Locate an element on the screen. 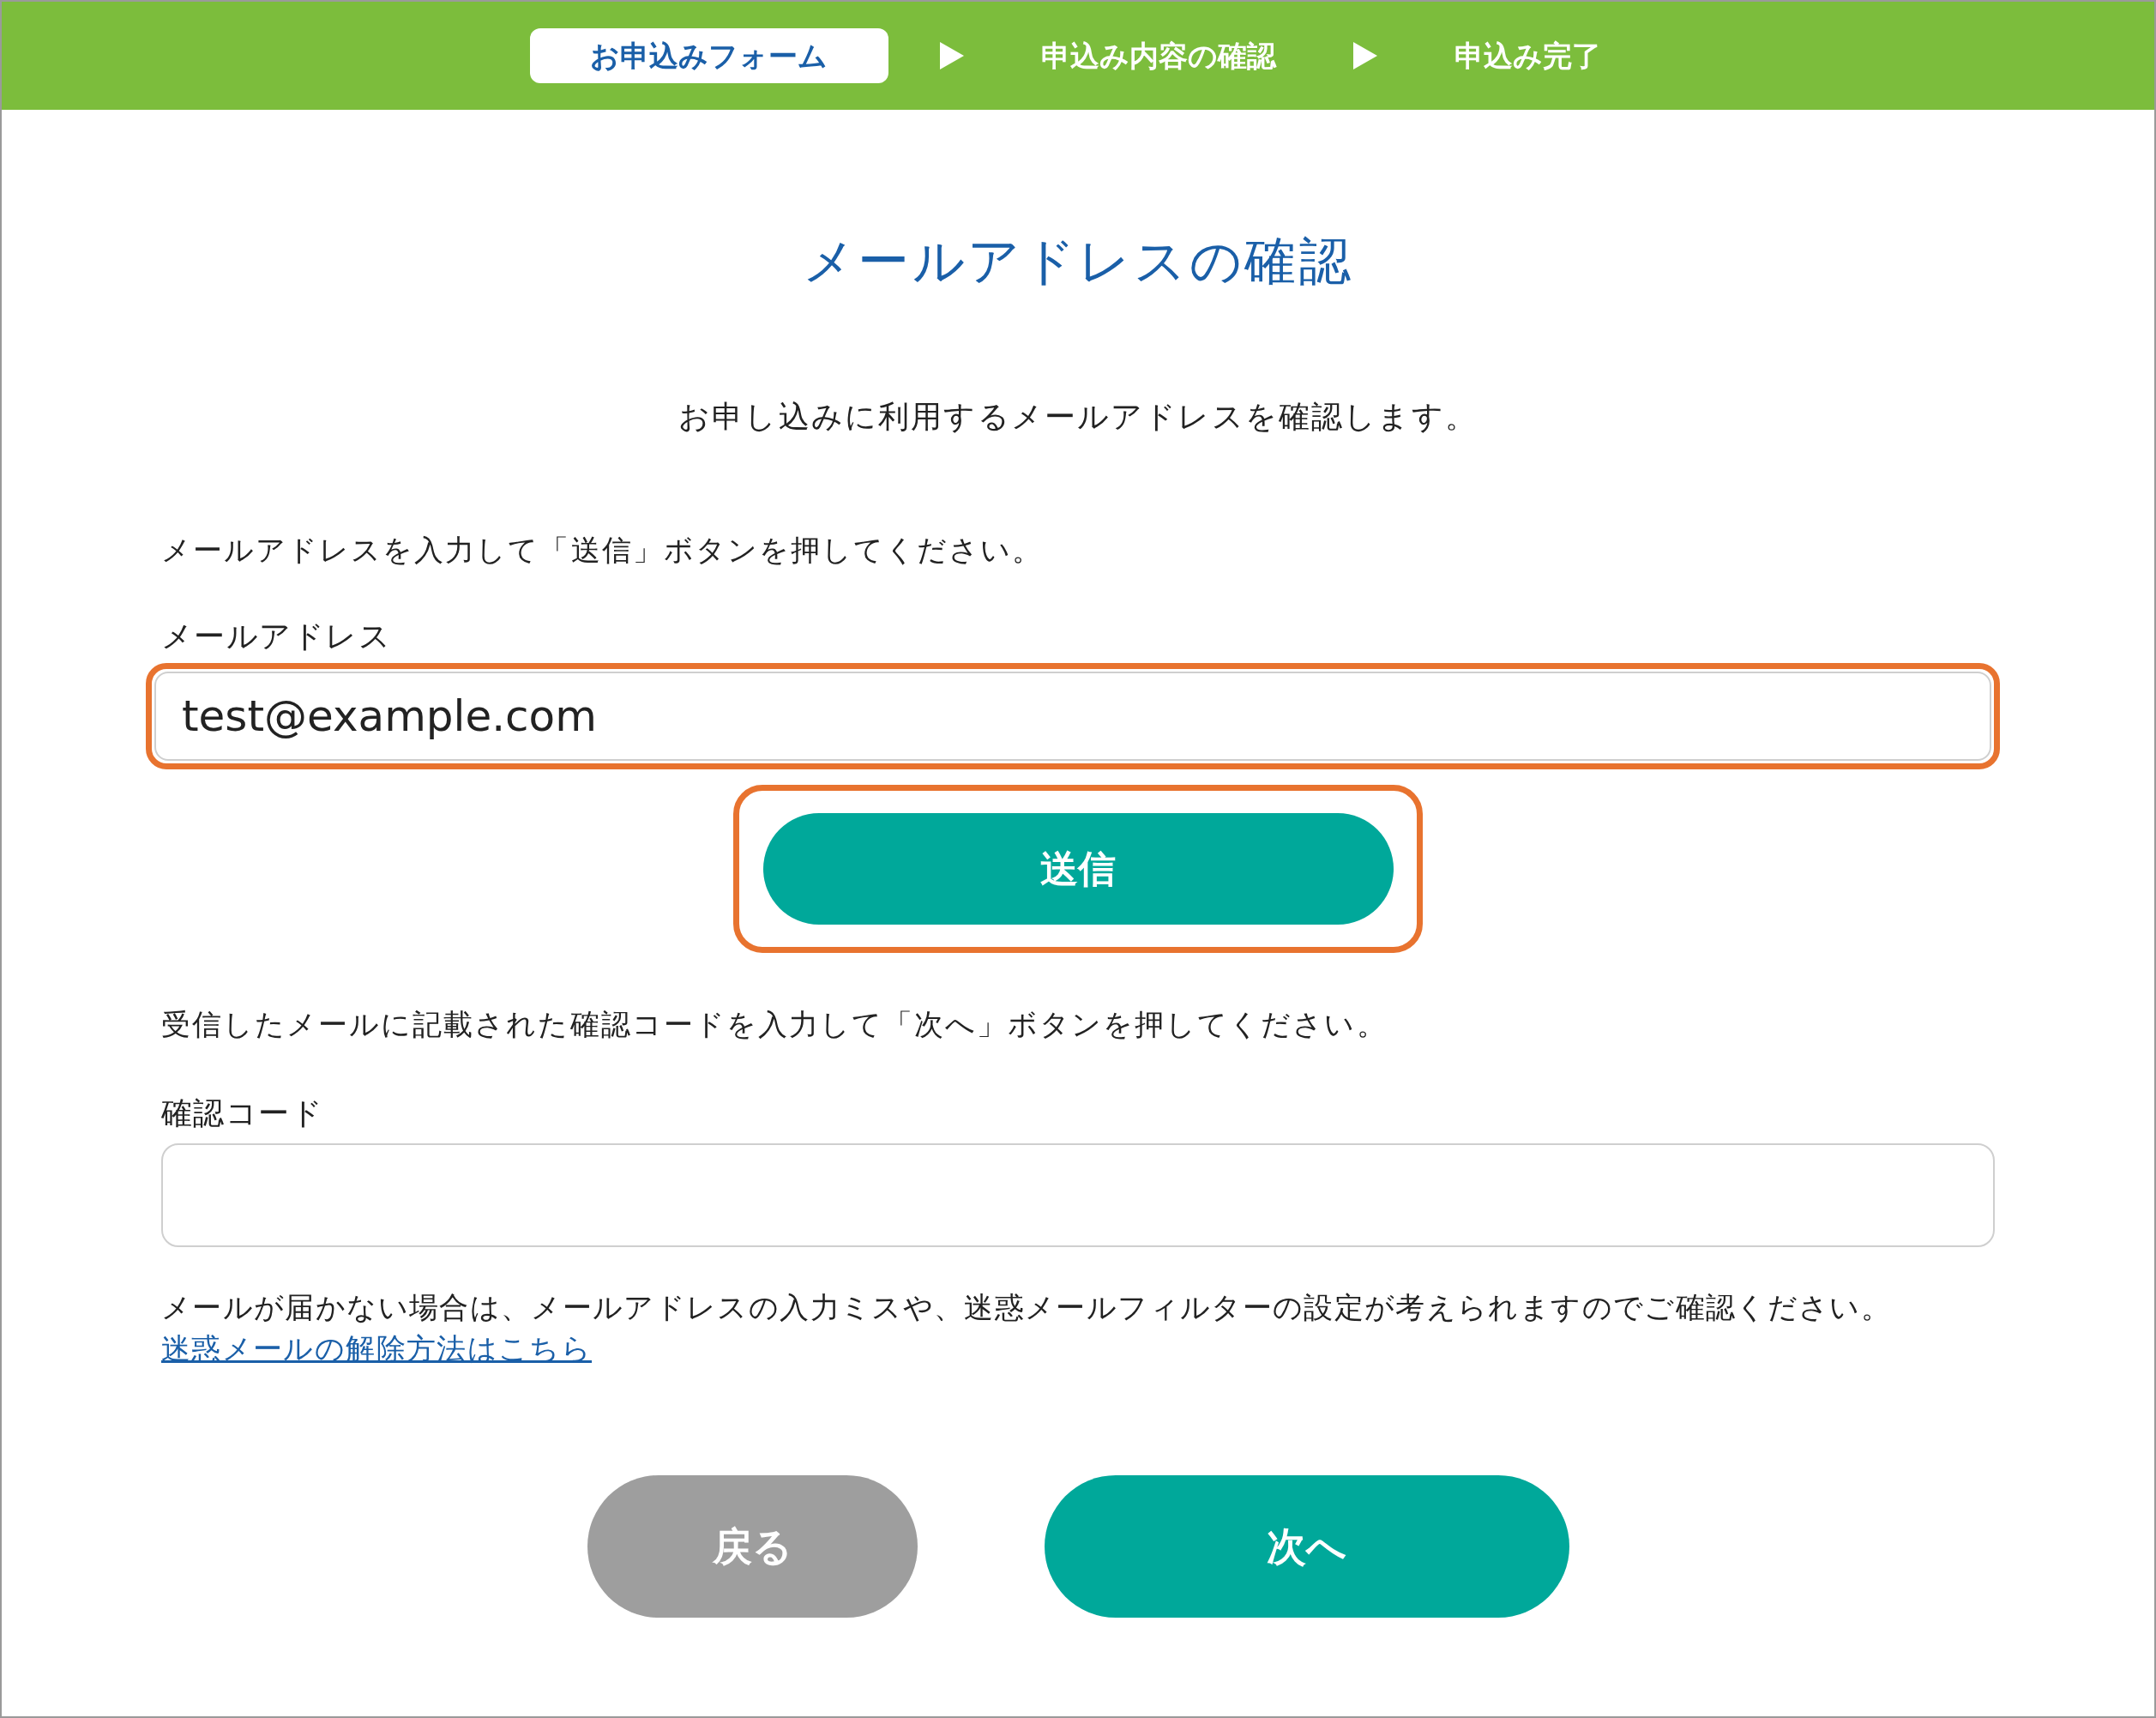 The image size is (2156, 1718). email-field: test@example.com is located at coordinates (1072, 716).